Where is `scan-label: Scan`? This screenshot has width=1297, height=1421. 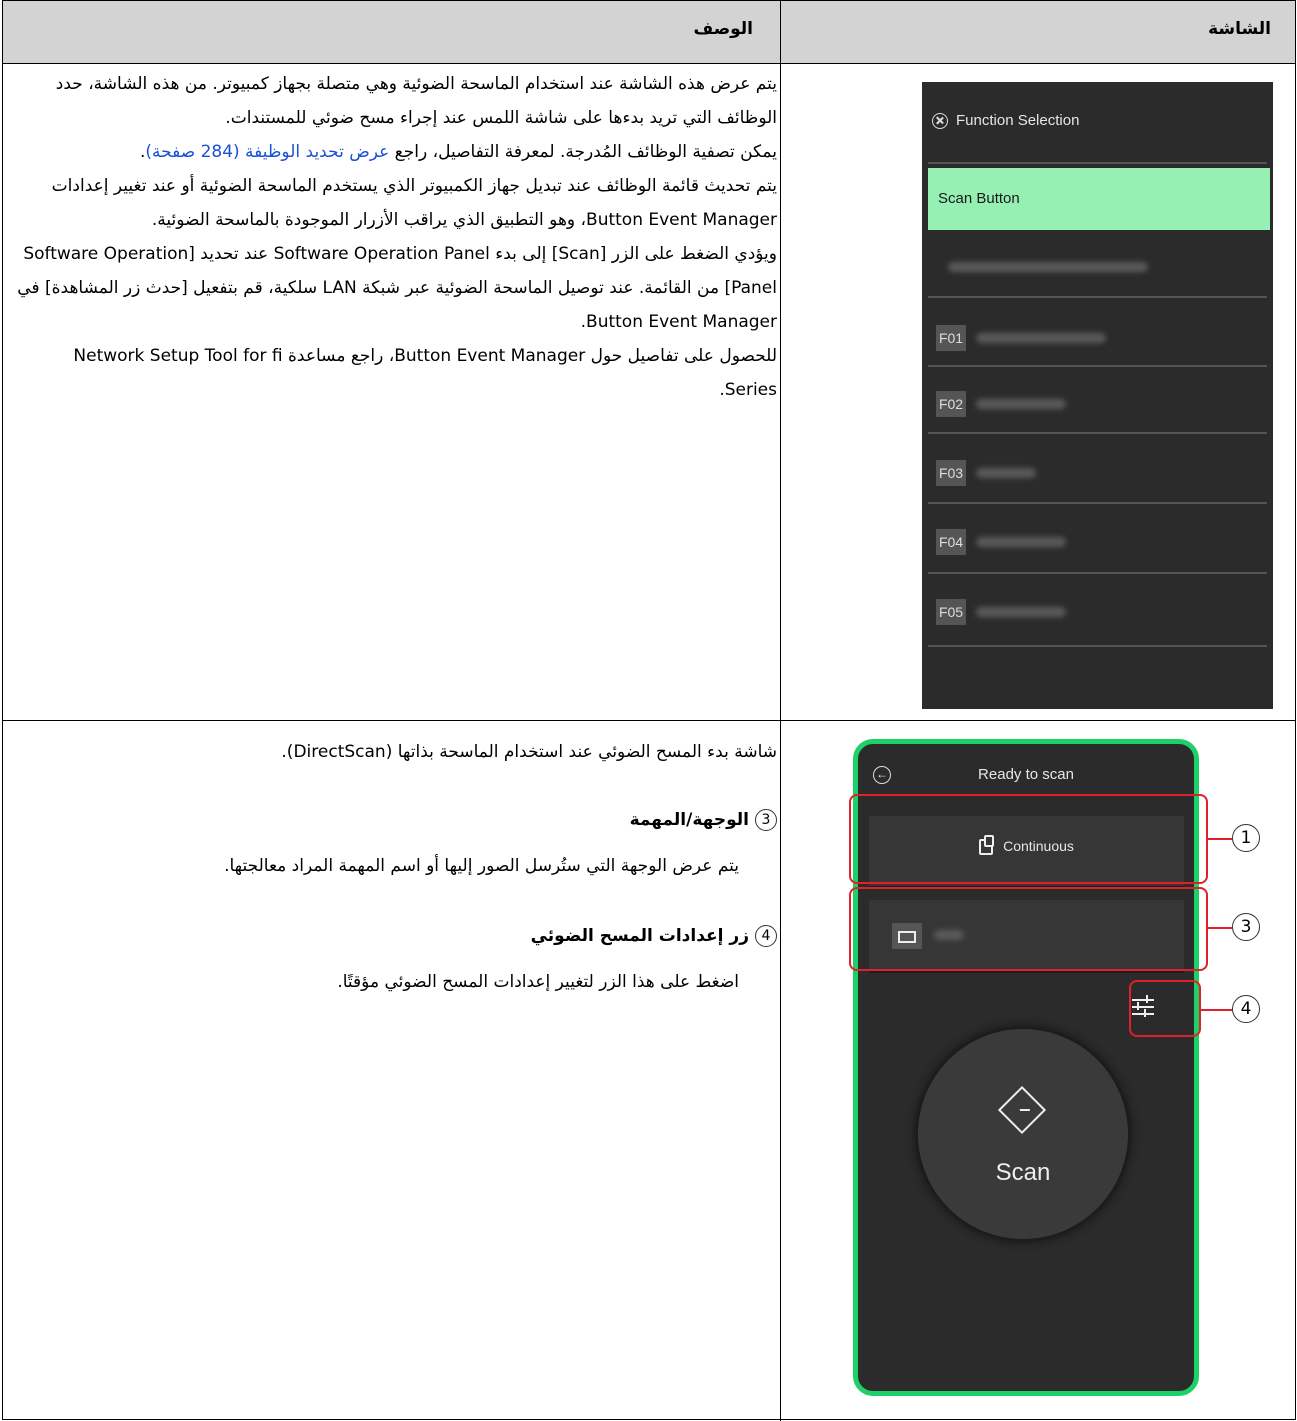
scan-label: Scan is located at coordinates (1023, 1172).